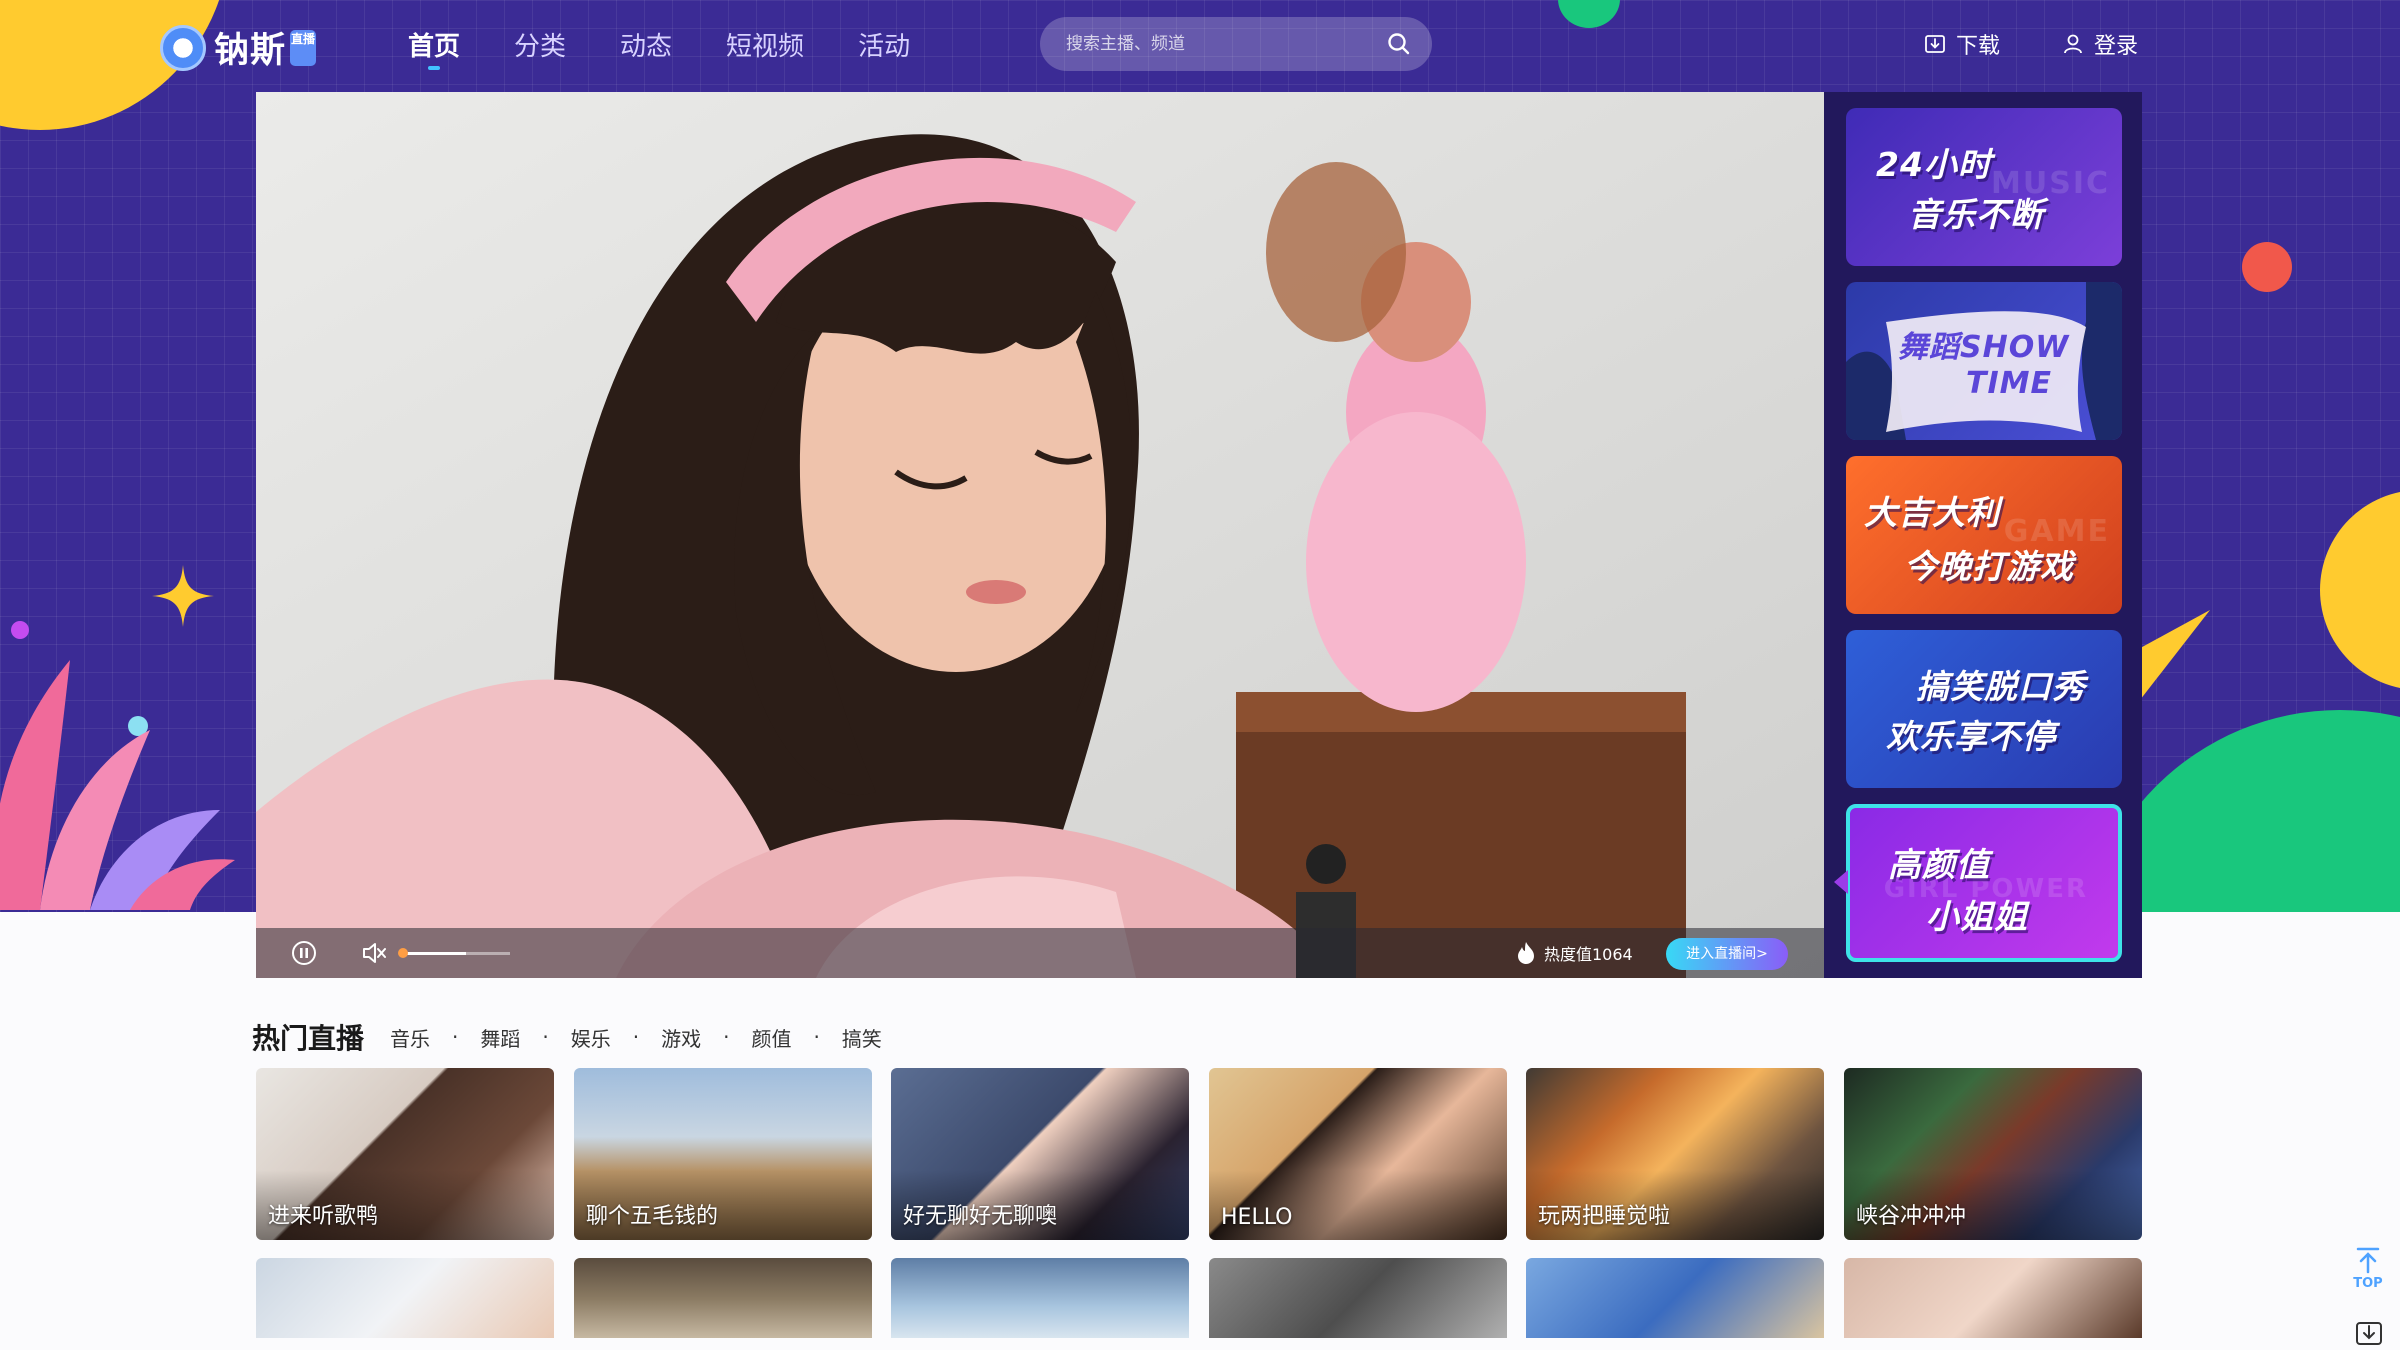 This screenshot has height=1350, width=2400. Describe the element at coordinates (1977, 916) in the screenshot. I see `banner-title-line2: 小姐姐` at that location.